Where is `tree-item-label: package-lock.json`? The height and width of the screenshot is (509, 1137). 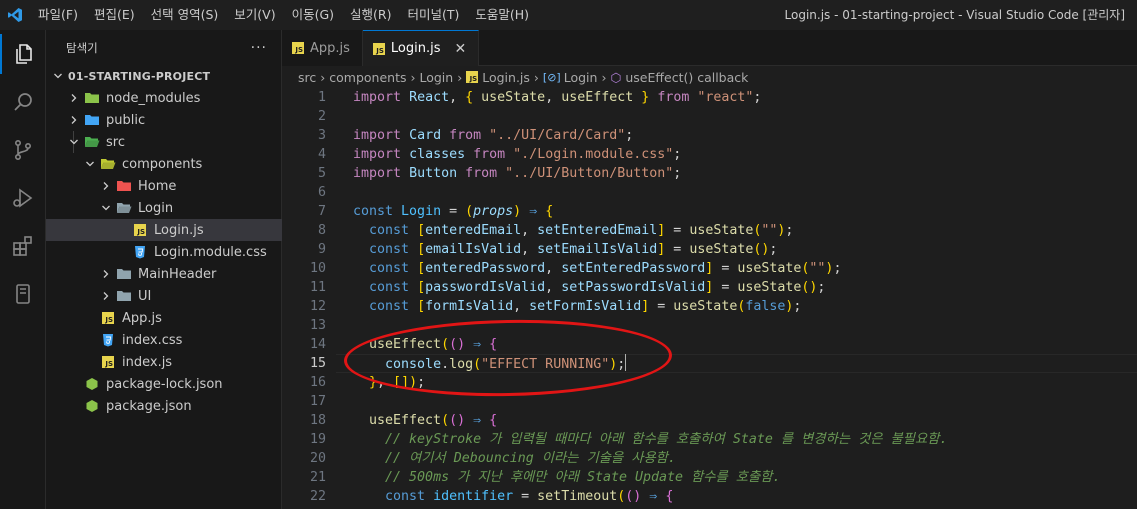
tree-item-label: package-lock.json is located at coordinates (164, 384).